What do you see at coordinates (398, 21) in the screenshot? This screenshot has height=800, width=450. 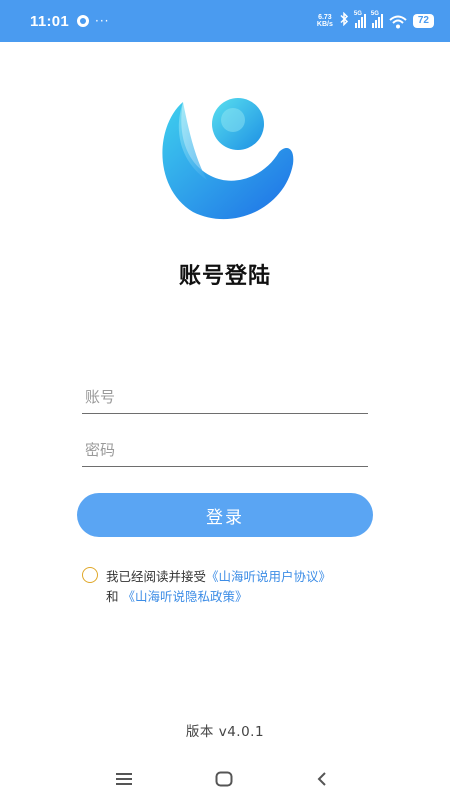 I see `wifi-icon` at bounding box center [398, 21].